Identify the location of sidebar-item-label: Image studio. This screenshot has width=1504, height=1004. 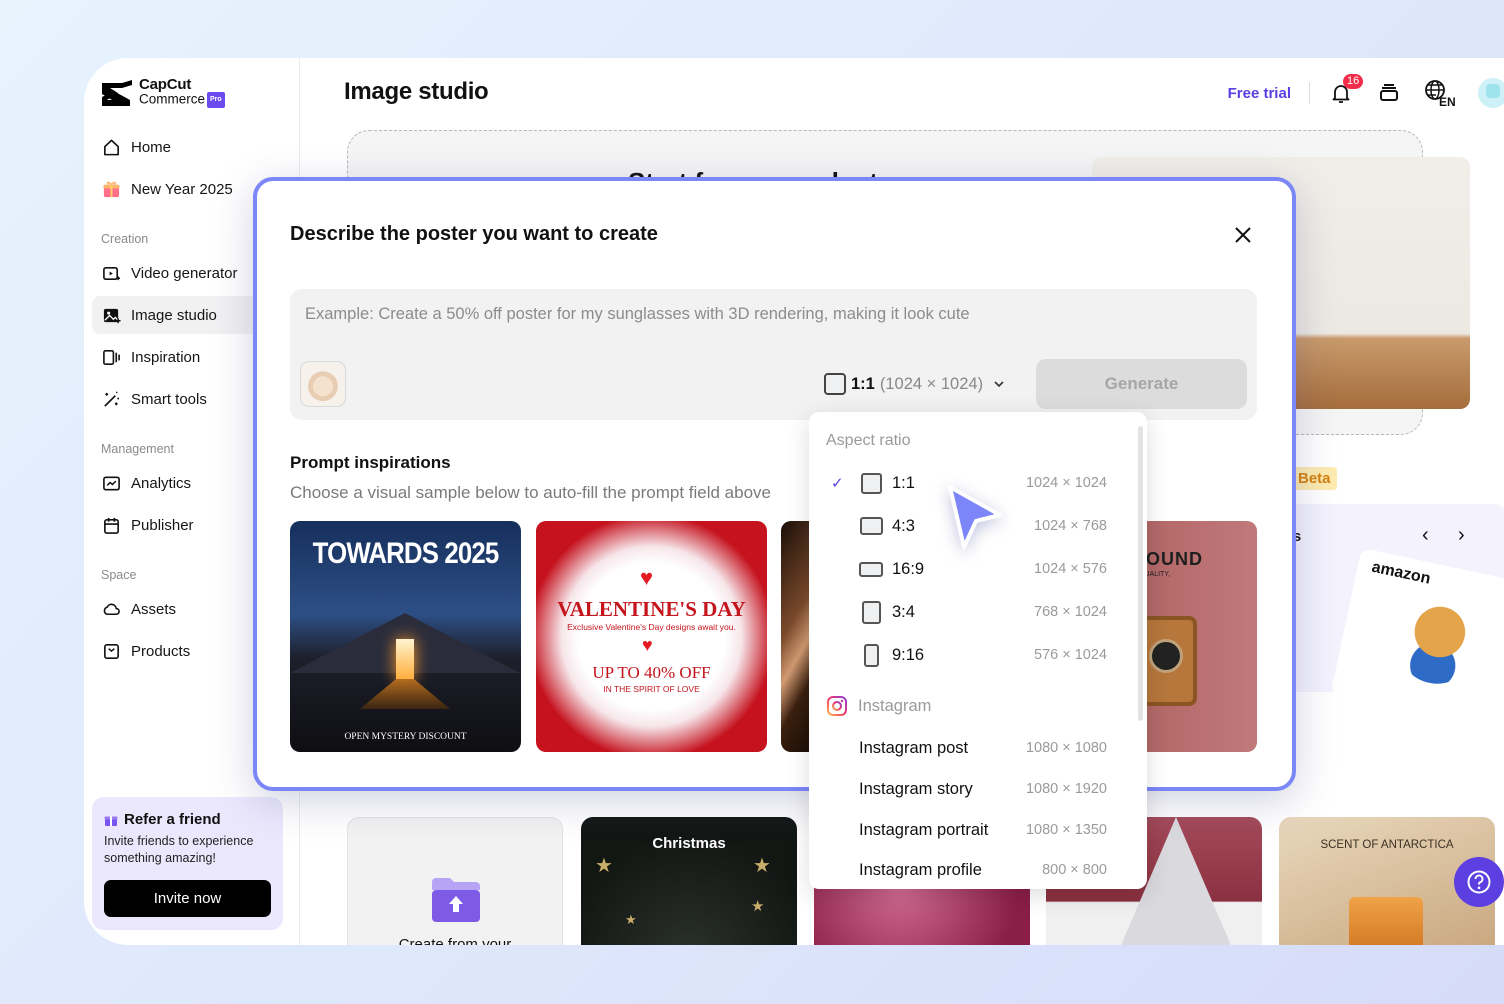
(174, 315).